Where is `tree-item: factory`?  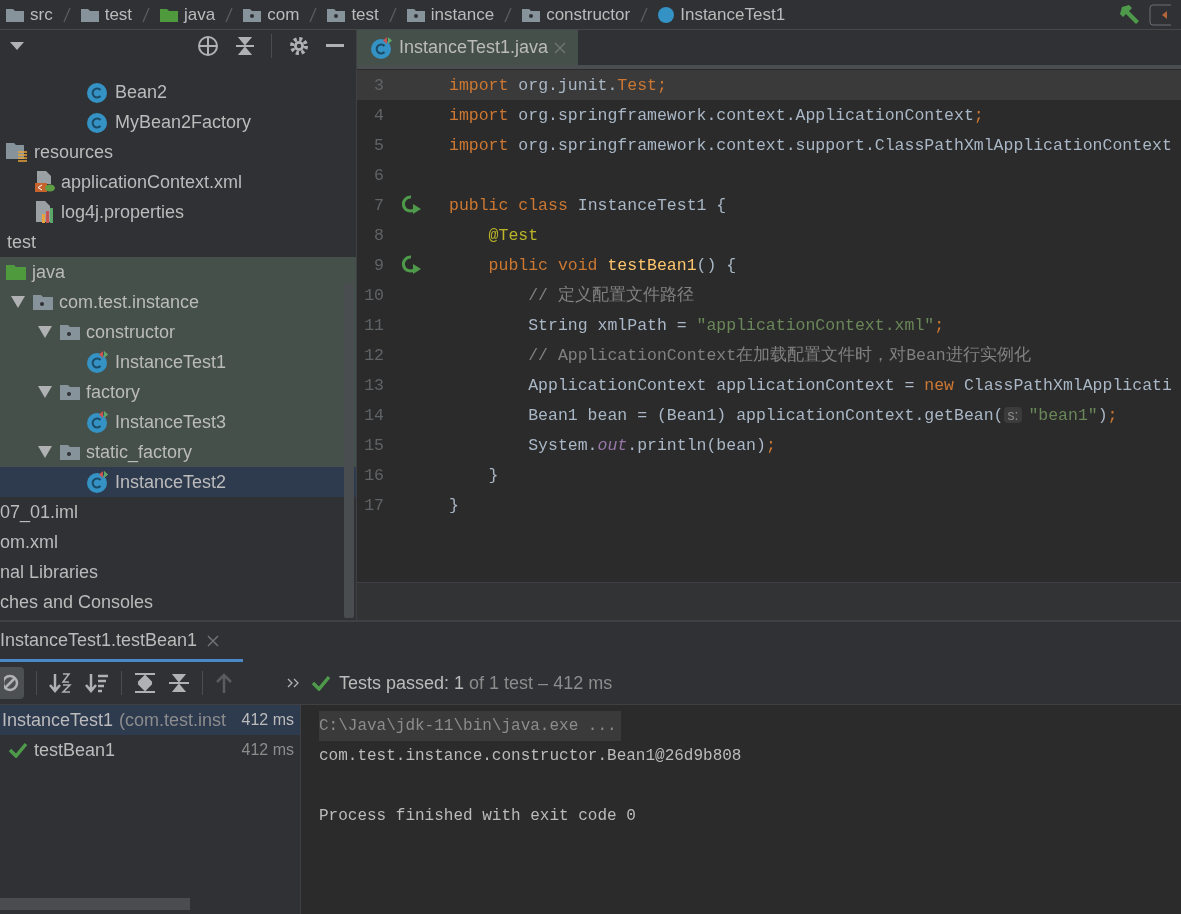
tree-item: factory is located at coordinates (178, 392).